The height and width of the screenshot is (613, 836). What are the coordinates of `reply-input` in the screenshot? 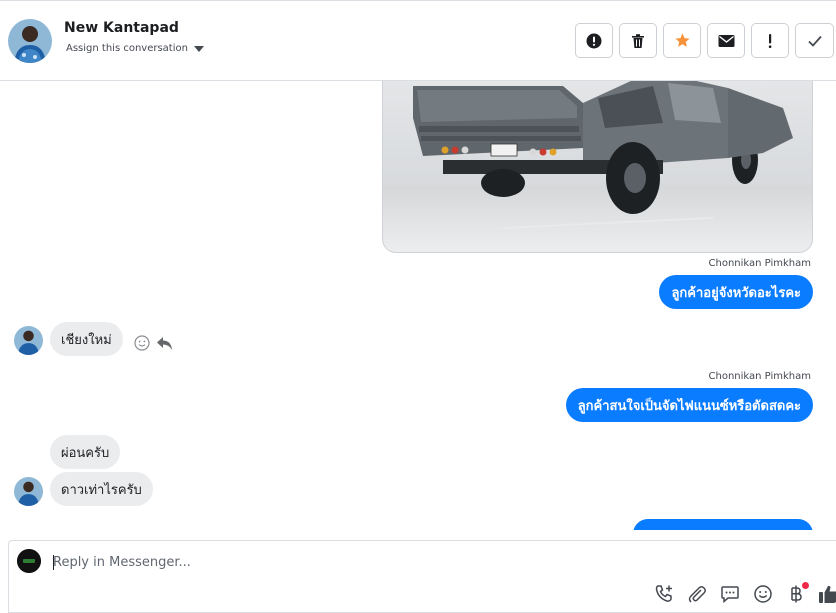 It's located at (403, 562).